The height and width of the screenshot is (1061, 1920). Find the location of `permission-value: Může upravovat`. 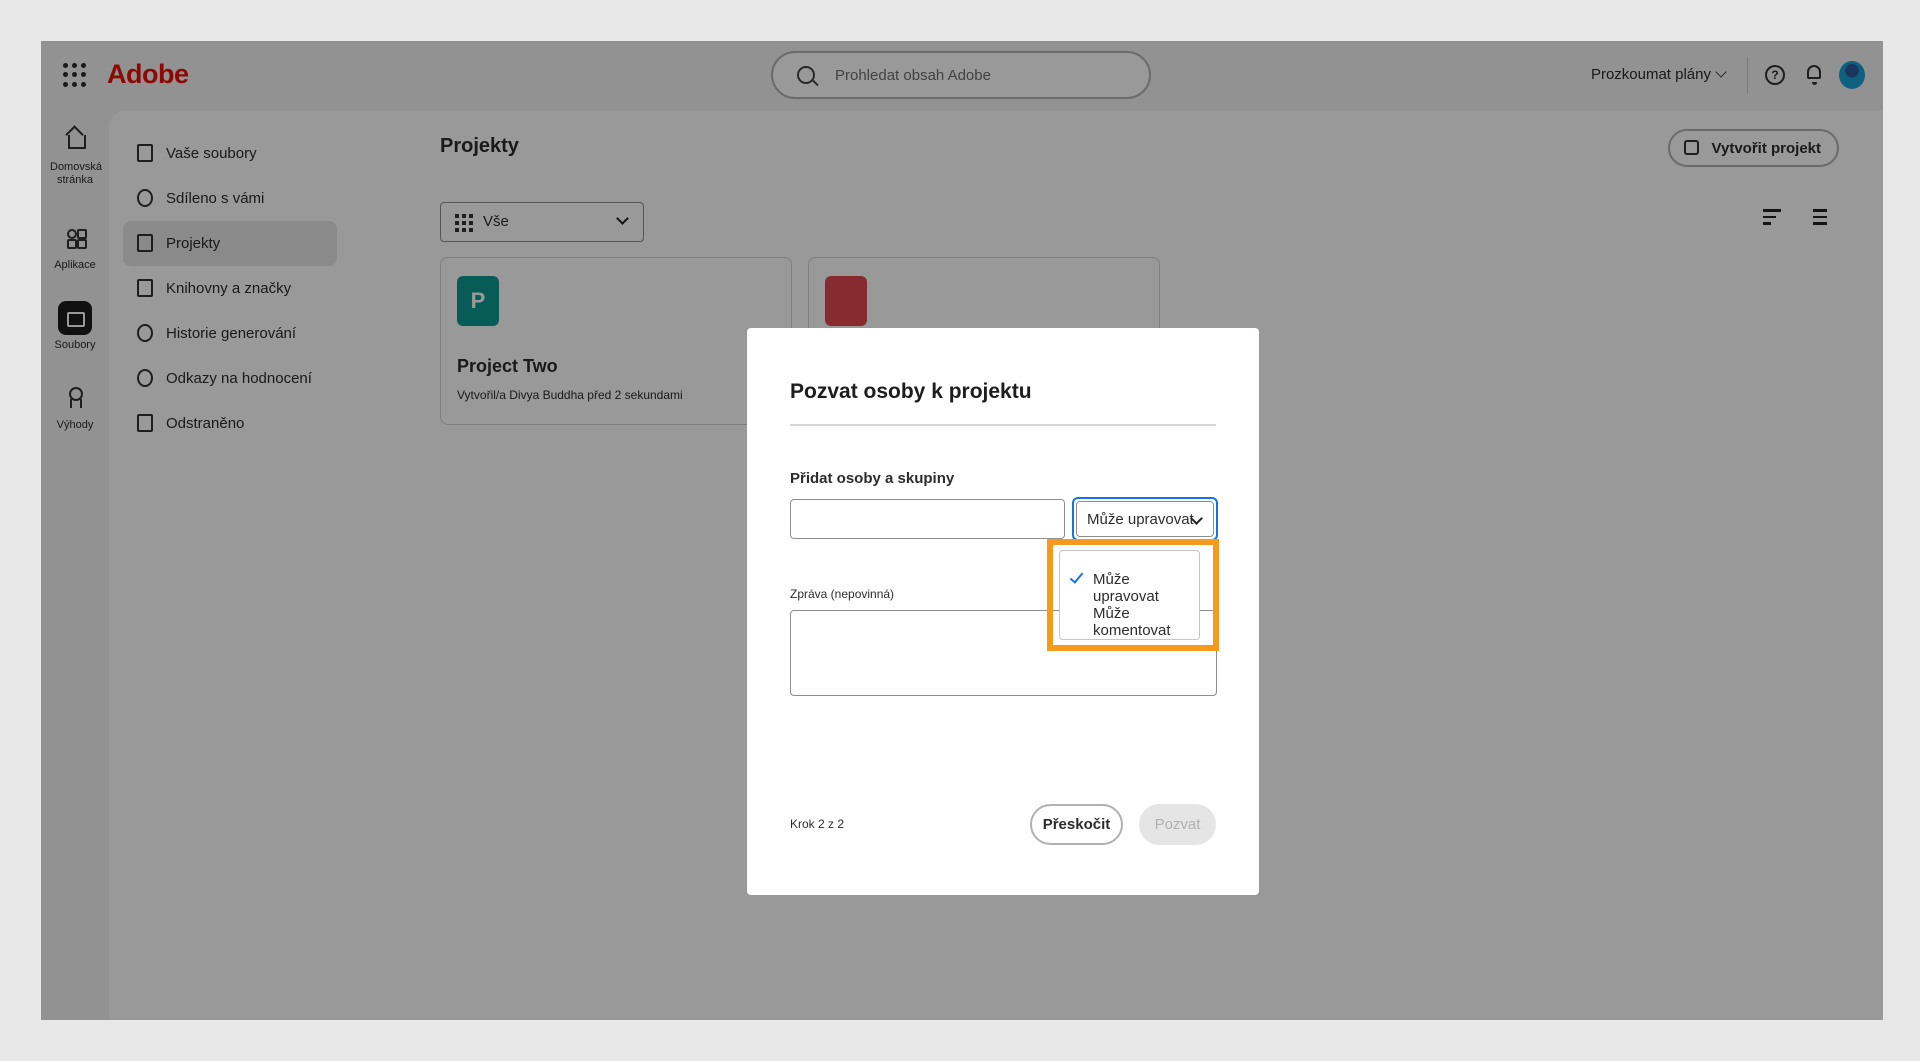

permission-value: Může upravovat is located at coordinates (1140, 519).